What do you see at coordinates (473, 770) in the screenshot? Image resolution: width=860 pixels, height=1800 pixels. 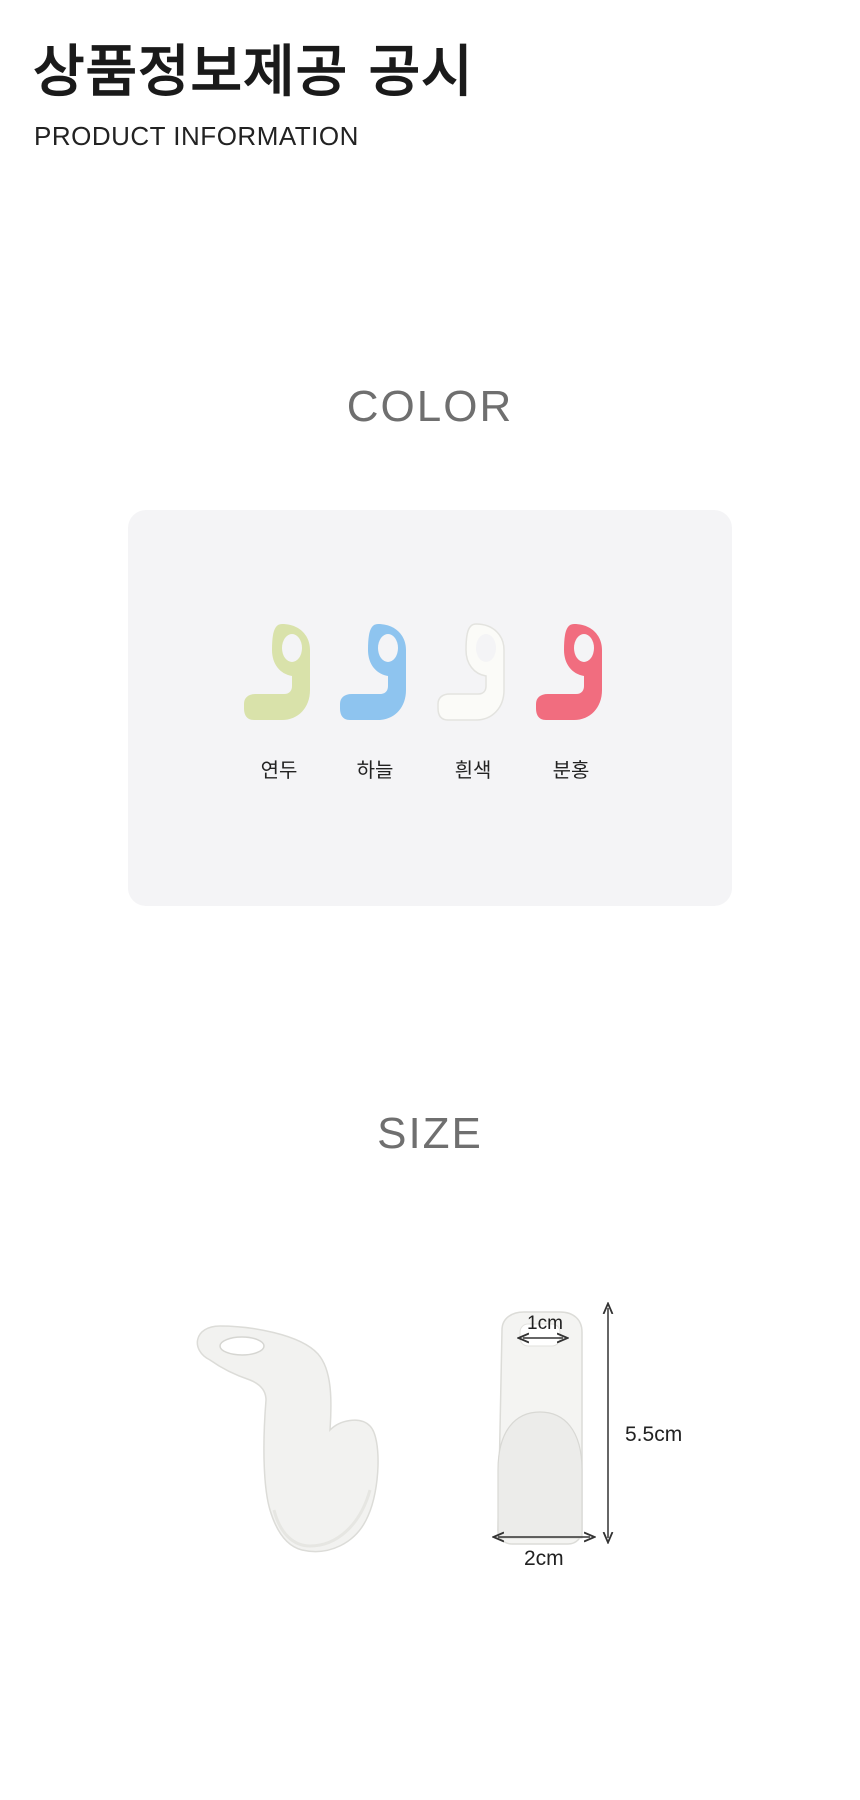 I see `swatch-label-white: 흰색` at bounding box center [473, 770].